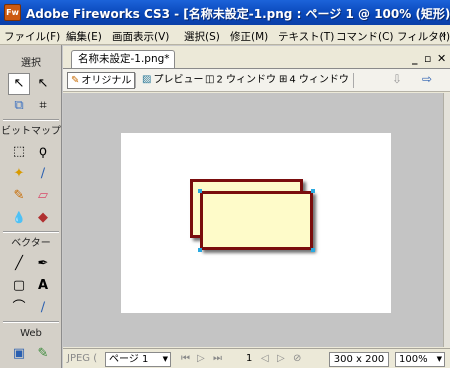 The width and height of the screenshot is (450, 368). I want to click on rectangle-icon: ▢, so click(19, 286).